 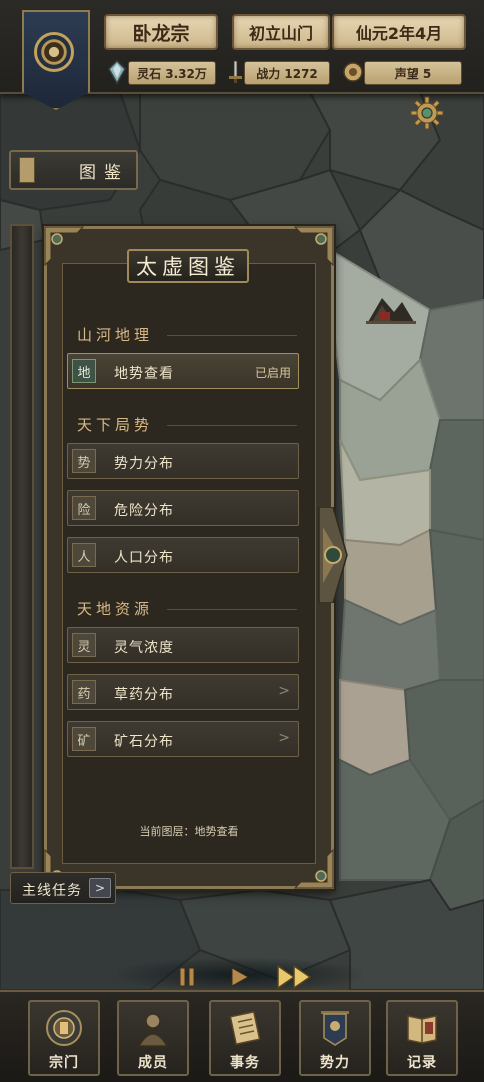 What do you see at coordinates (144, 742) in the screenshot?
I see `item-label: 矿石分布` at bounding box center [144, 742].